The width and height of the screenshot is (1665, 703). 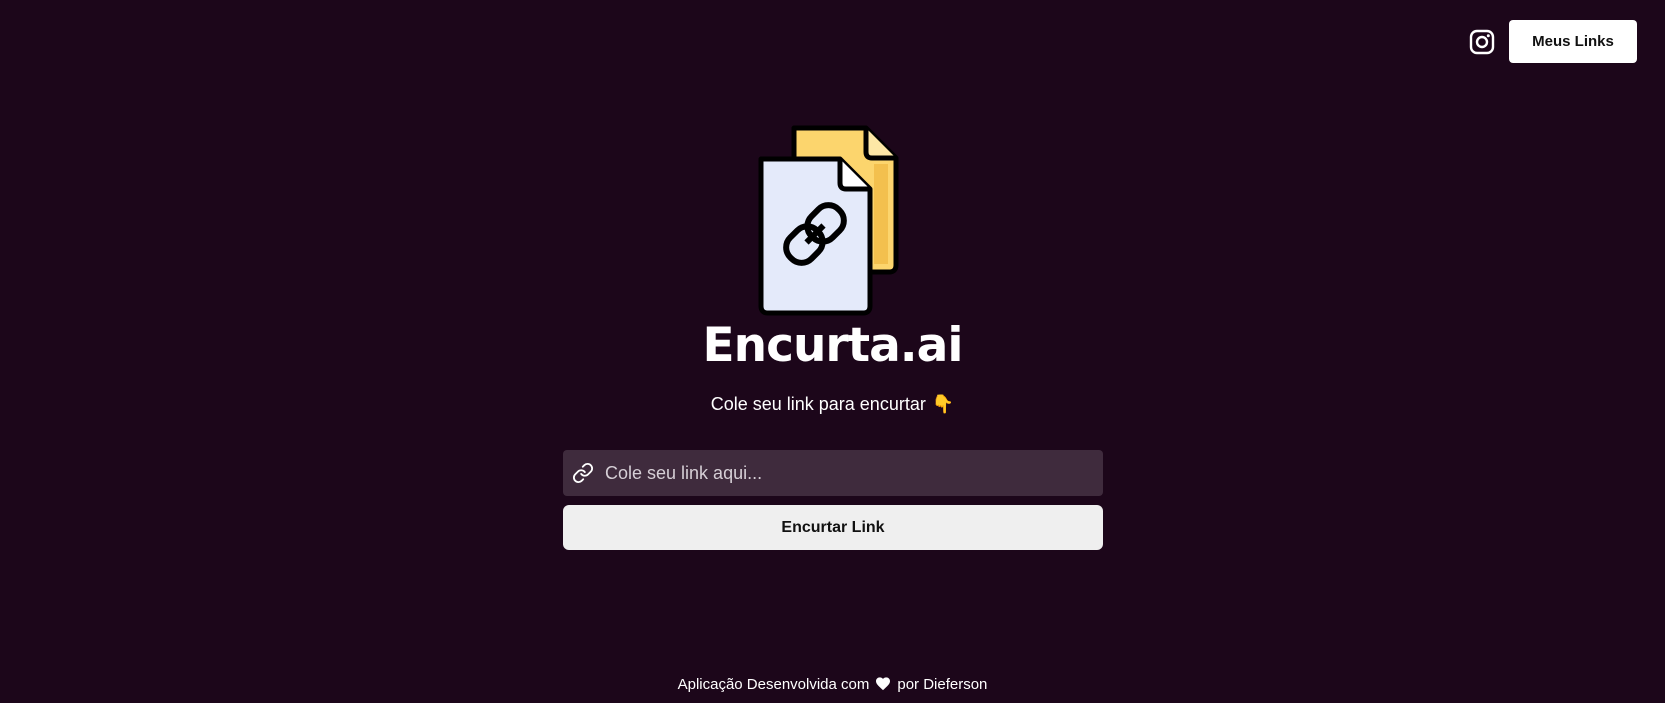 What do you see at coordinates (1573, 41) in the screenshot?
I see `my-links-button: Meus Links` at bounding box center [1573, 41].